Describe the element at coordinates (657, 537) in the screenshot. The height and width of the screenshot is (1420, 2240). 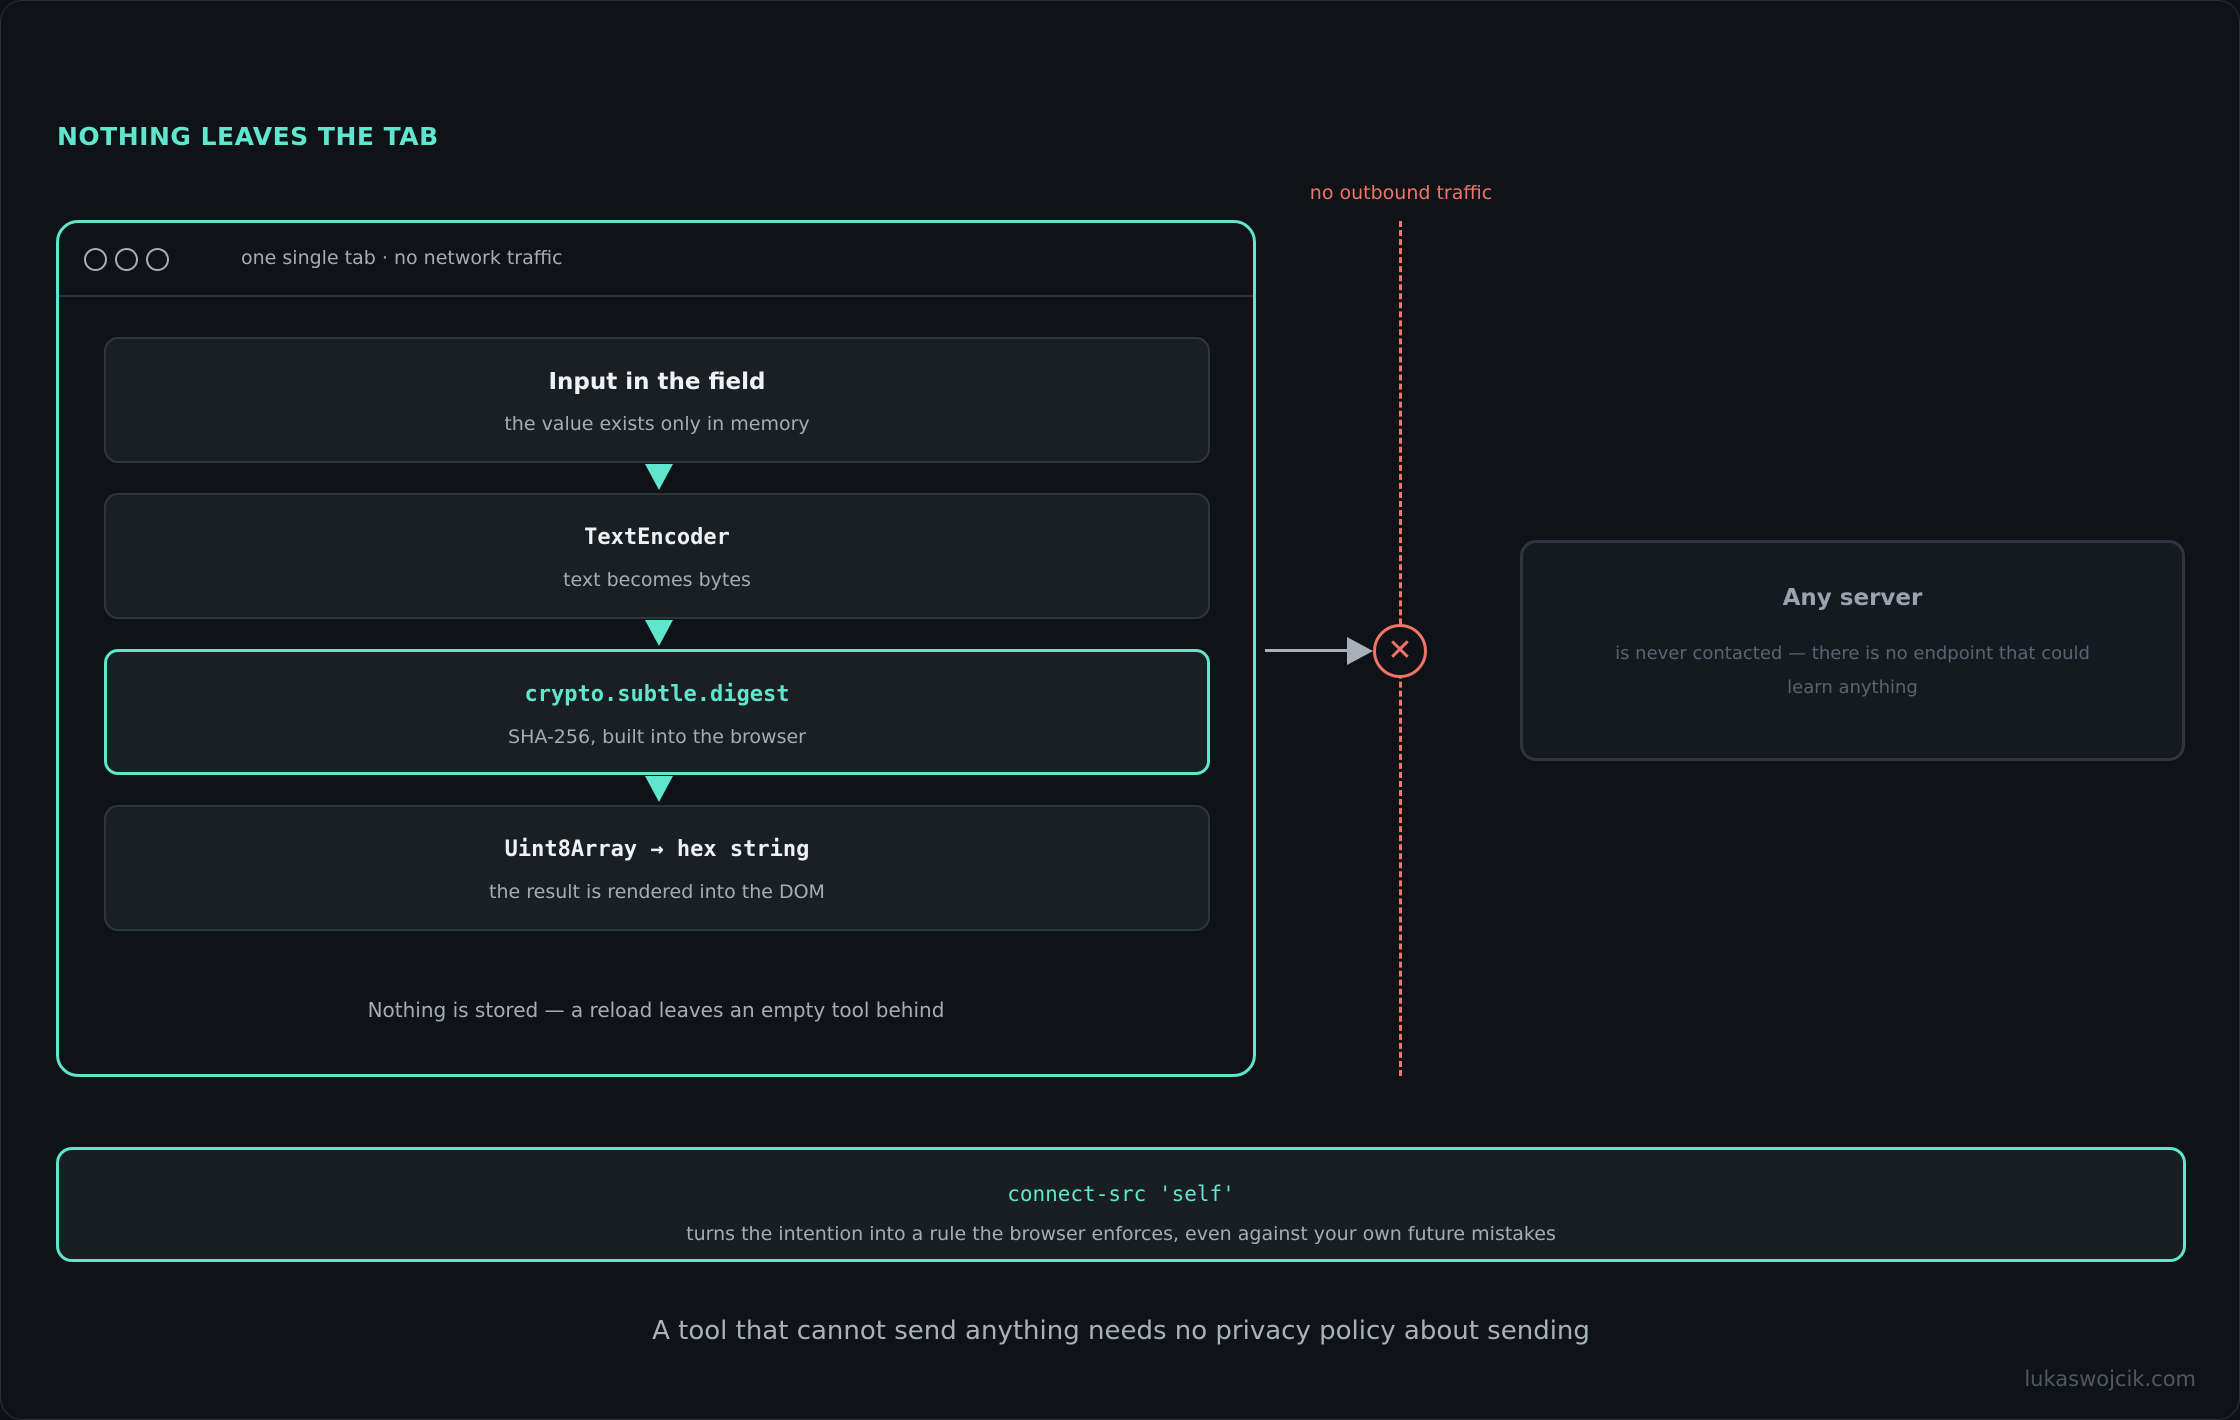
I see `step-title: TextEncoder` at that location.